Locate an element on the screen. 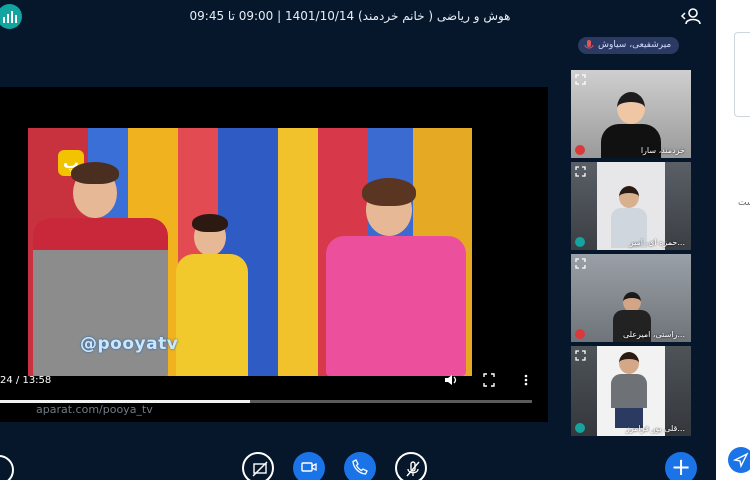 The height and width of the screenshot is (480, 750). mic-button is located at coordinates (411, 466).